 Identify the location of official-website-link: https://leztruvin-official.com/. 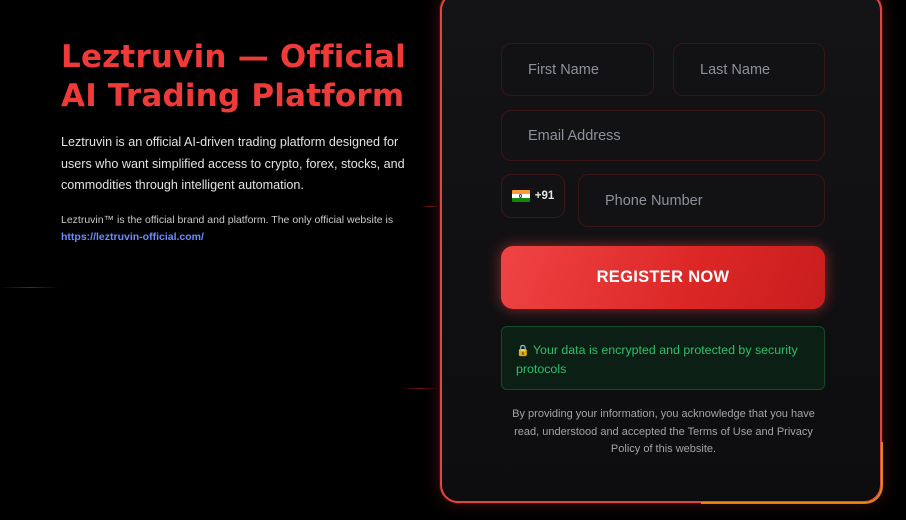
(132, 237).